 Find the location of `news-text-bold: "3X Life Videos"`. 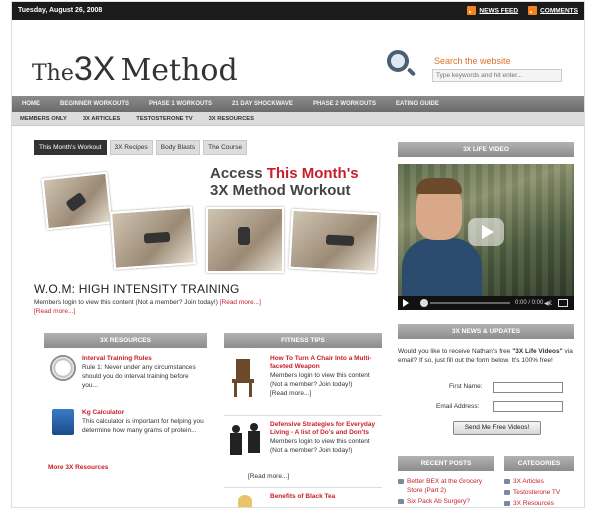

news-text-bold: "3X Life Videos" is located at coordinates (537, 351).